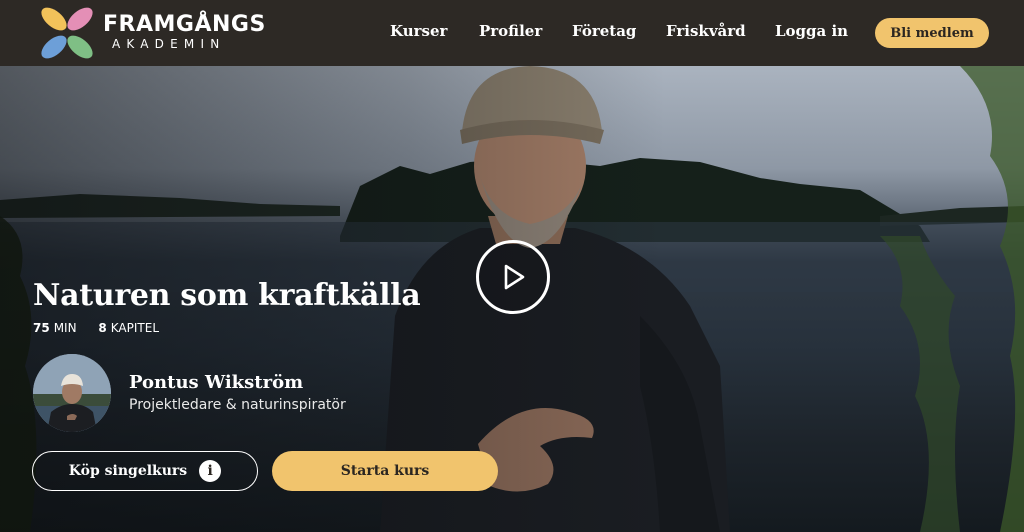 The height and width of the screenshot is (532, 1024). What do you see at coordinates (418, 31) in the screenshot?
I see `nav-item-kurser: Kurser` at bounding box center [418, 31].